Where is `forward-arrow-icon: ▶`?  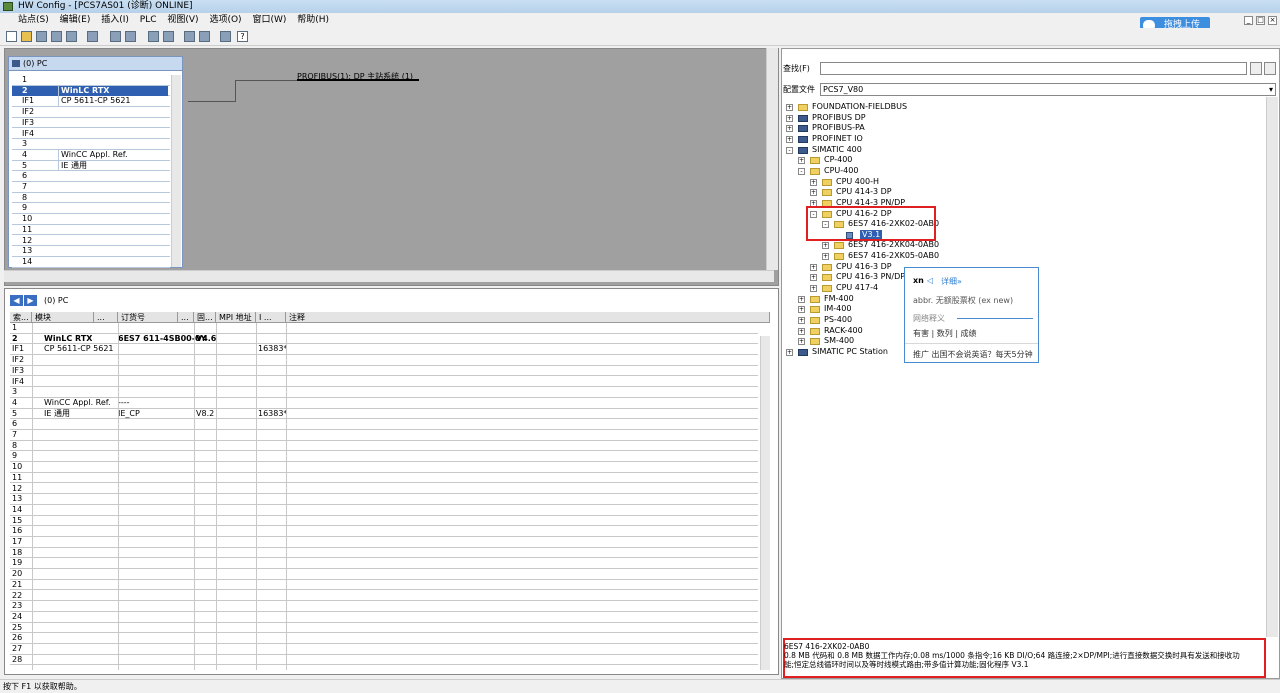 forward-arrow-icon: ▶ is located at coordinates (30, 300).